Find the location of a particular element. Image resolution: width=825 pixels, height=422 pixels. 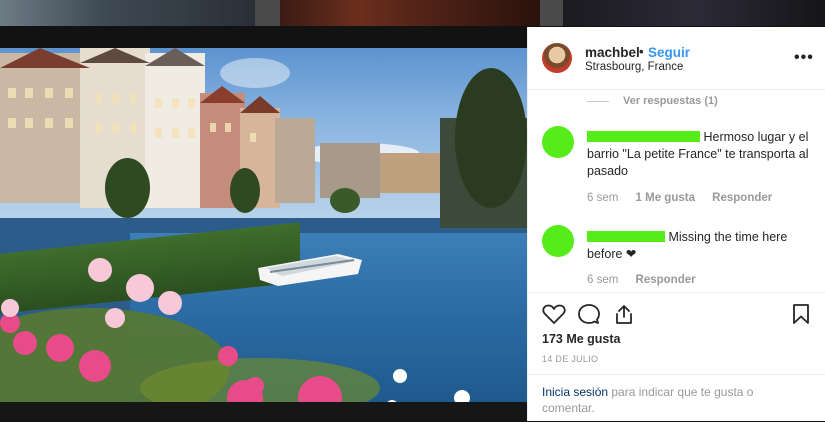

post-header: machbel • Seguir Strasbourg, France ••• is located at coordinates (676, 58).